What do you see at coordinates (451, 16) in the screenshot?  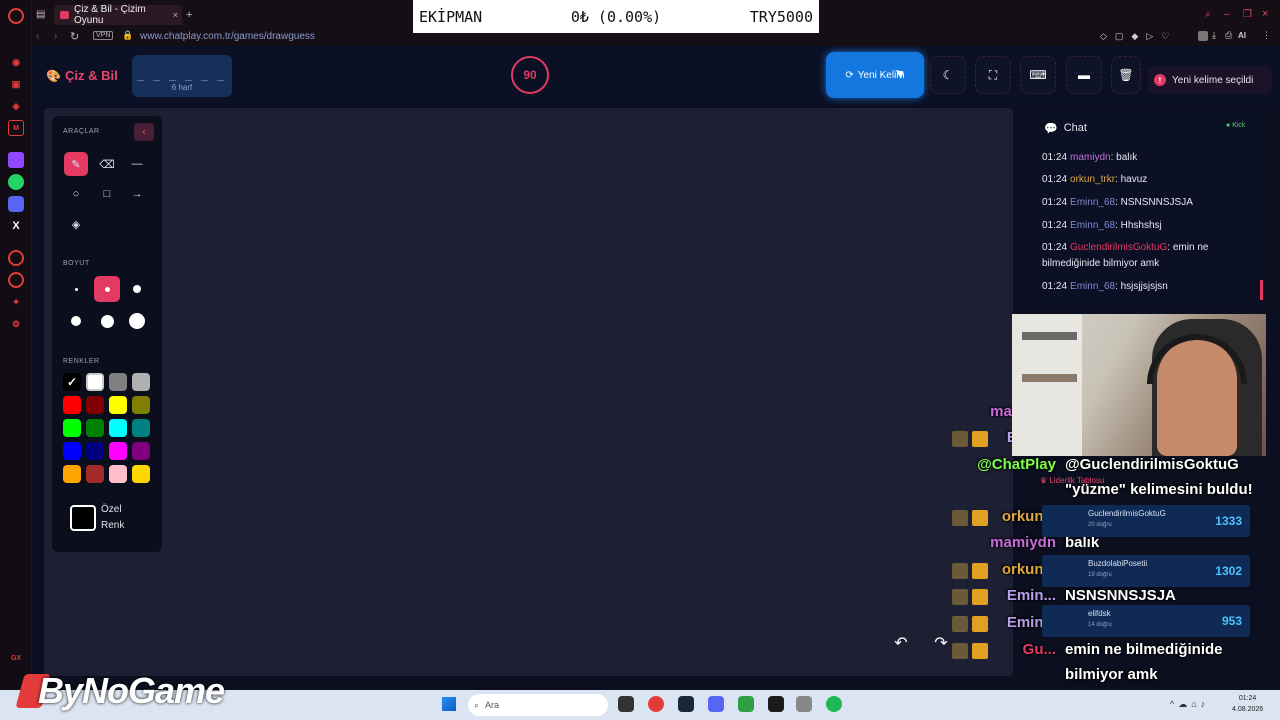 I see `equipment-label: EKİPMAN` at bounding box center [451, 16].